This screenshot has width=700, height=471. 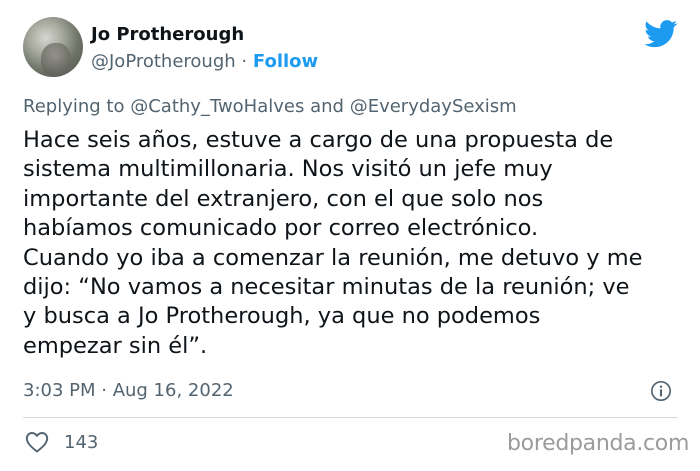 What do you see at coordinates (433, 106) in the screenshot?
I see `reply-mention-link: @EverydaySexism` at bounding box center [433, 106].